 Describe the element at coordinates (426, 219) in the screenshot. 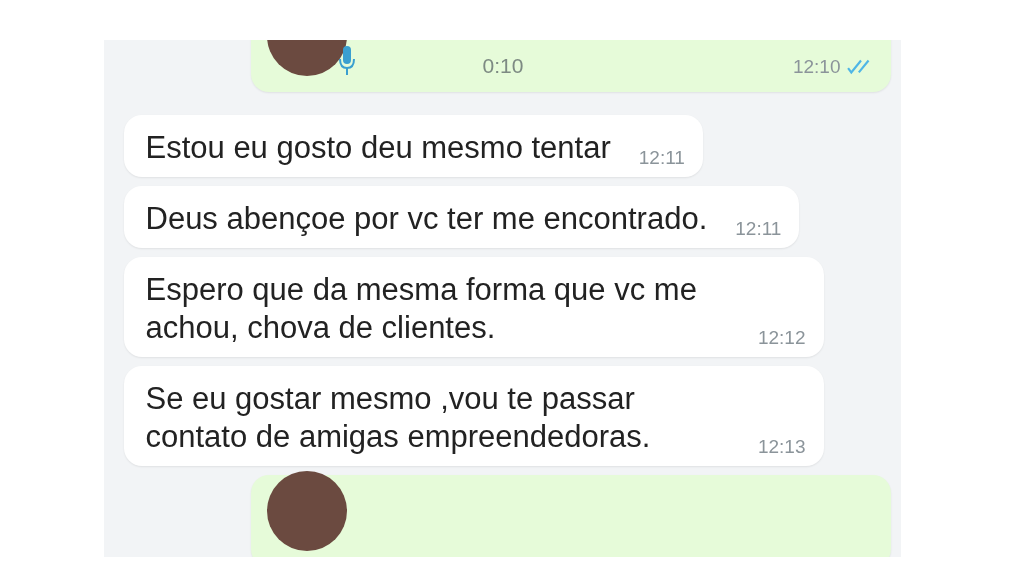

I see `message-text: Deus abençoe por vc ter me encontrado.` at that location.